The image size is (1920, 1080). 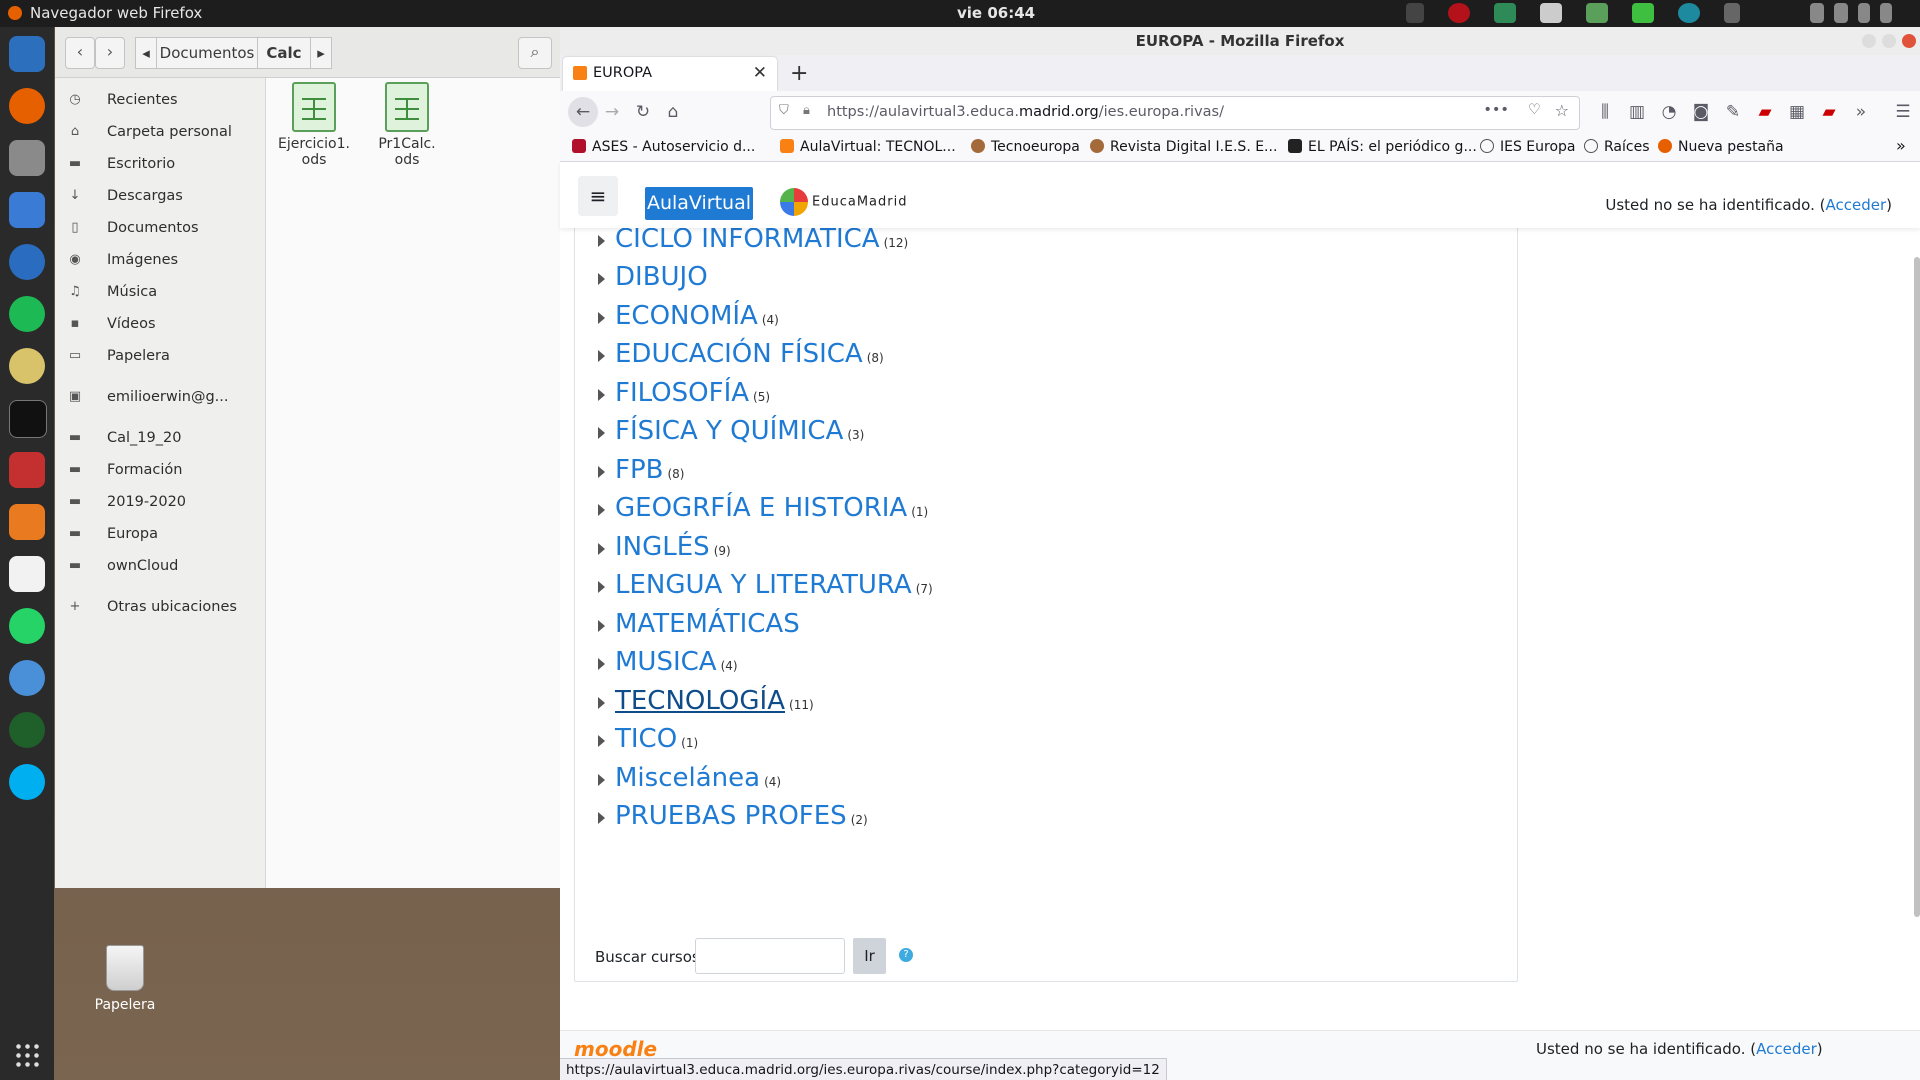 What do you see at coordinates (1496, 110) in the screenshot?
I see `more-actions-icon: •••` at bounding box center [1496, 110].